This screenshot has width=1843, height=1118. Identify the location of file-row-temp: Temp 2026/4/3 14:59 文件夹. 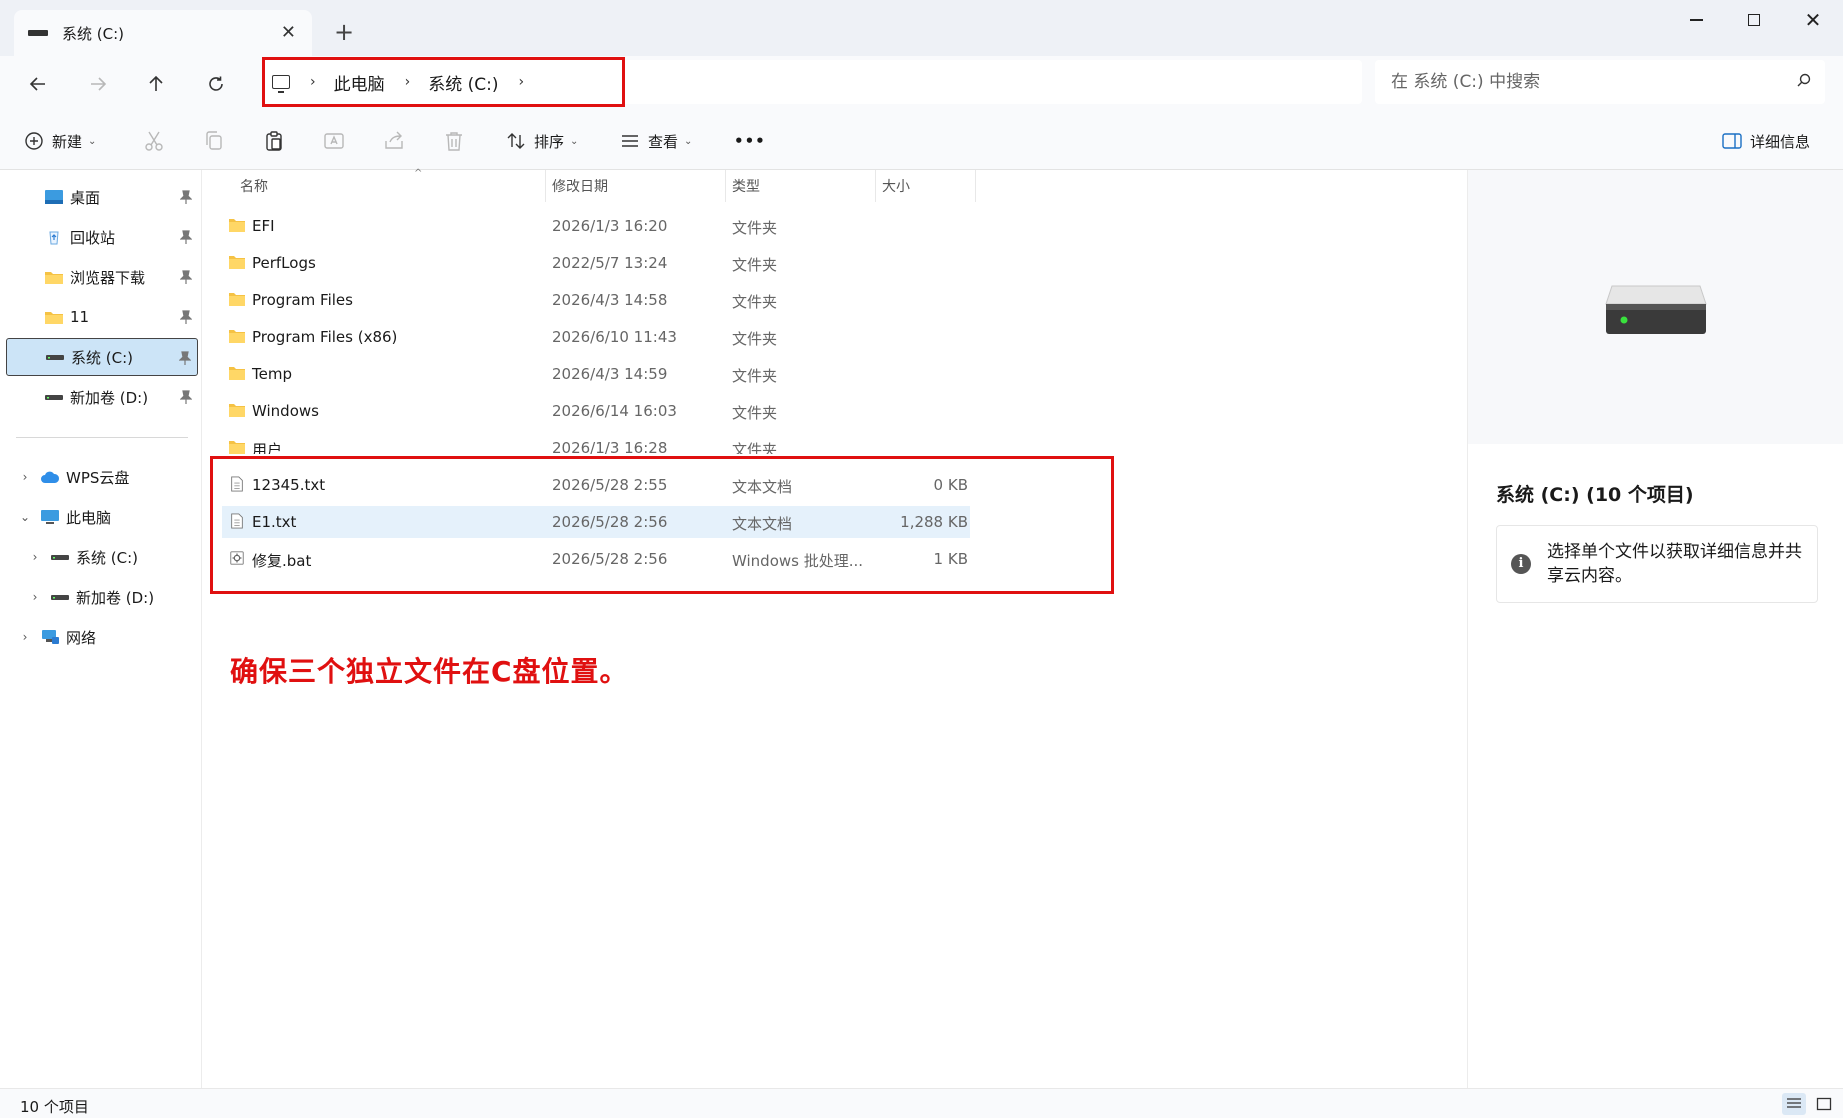
(696, 374).